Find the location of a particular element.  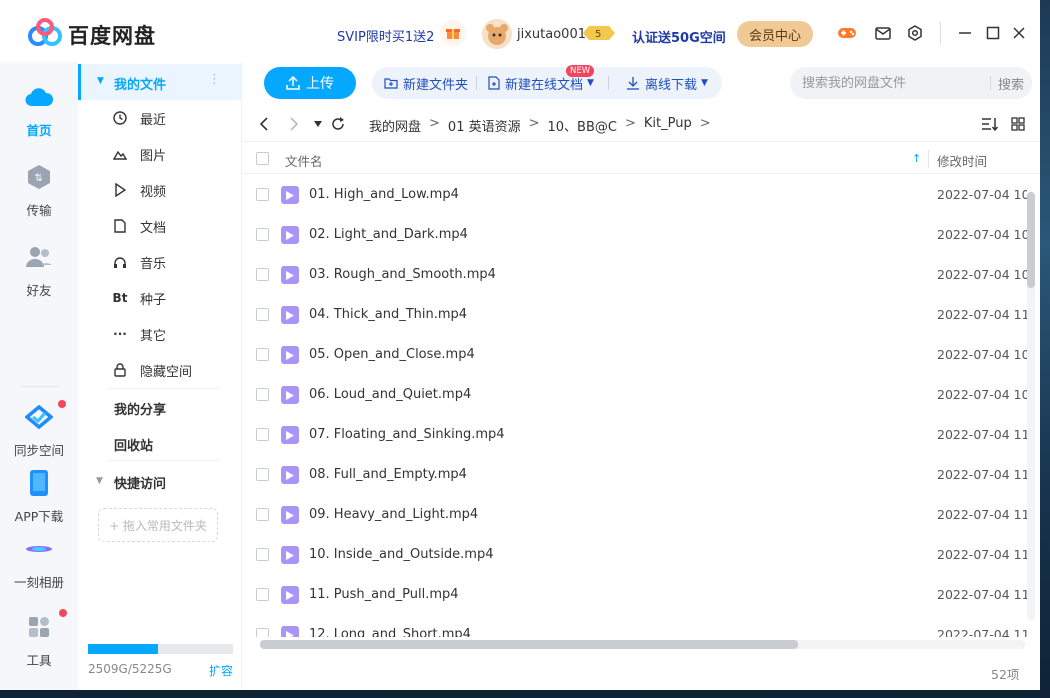

sidebar-item-videos: 视频 is located at coordinates (160, 190).